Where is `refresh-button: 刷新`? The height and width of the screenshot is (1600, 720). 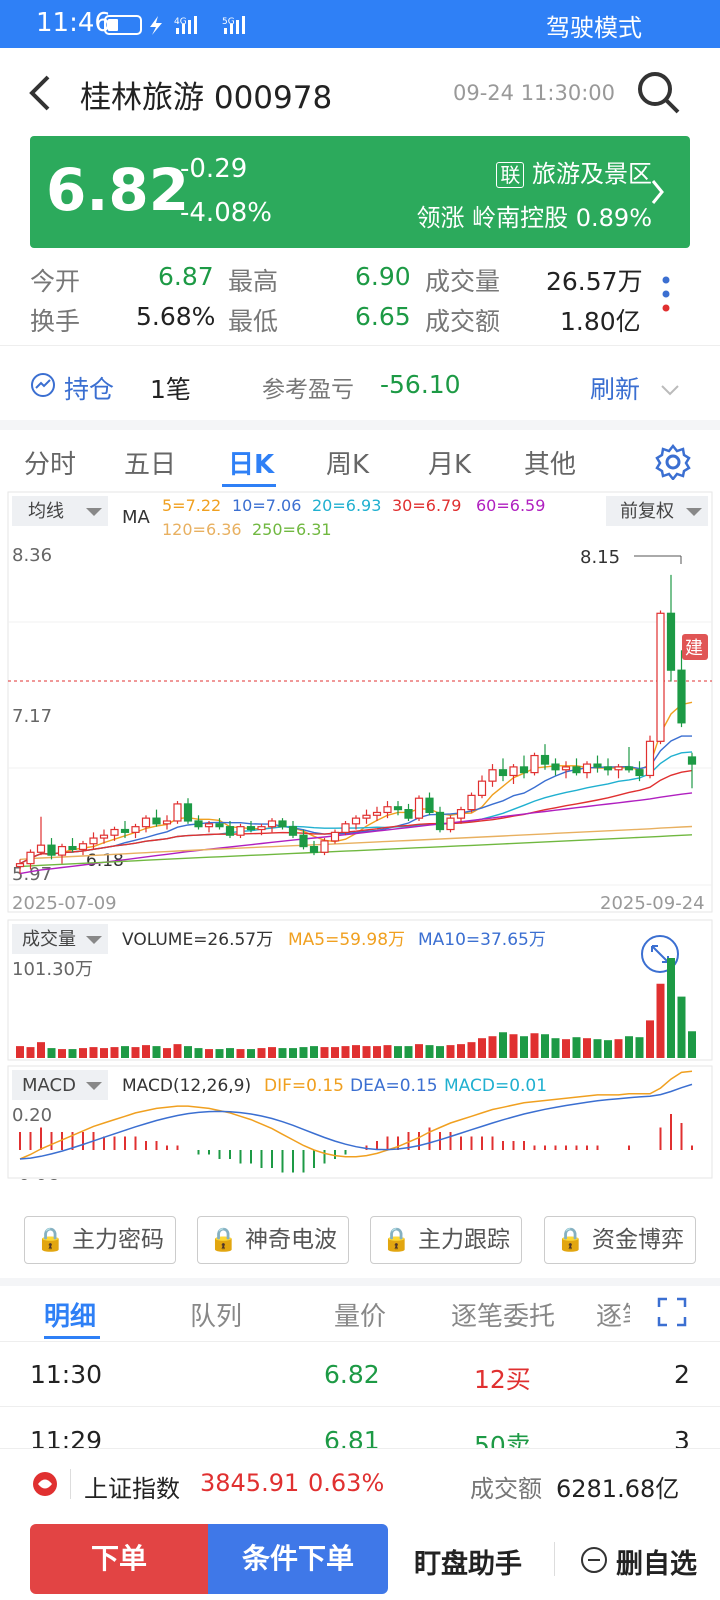 refresh-button: 刷新 is located at coordinates (615, 388).